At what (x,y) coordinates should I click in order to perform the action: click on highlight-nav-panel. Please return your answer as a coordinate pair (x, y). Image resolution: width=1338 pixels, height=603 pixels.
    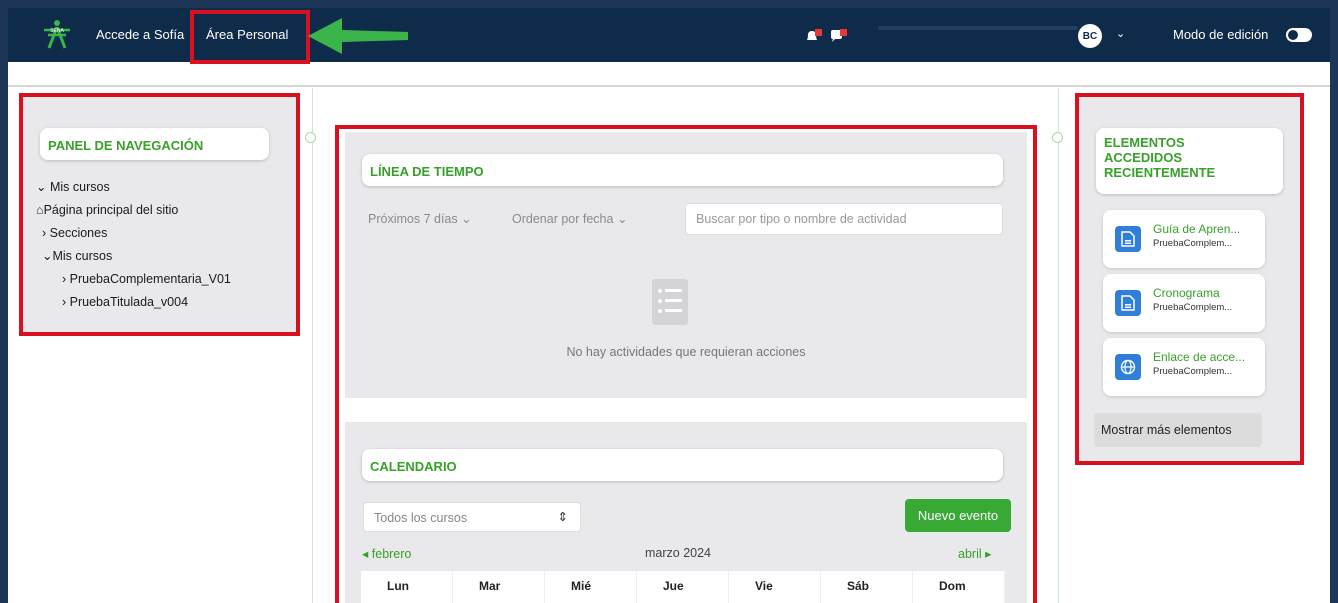
    Looking at the image, I should click on (159, 214).